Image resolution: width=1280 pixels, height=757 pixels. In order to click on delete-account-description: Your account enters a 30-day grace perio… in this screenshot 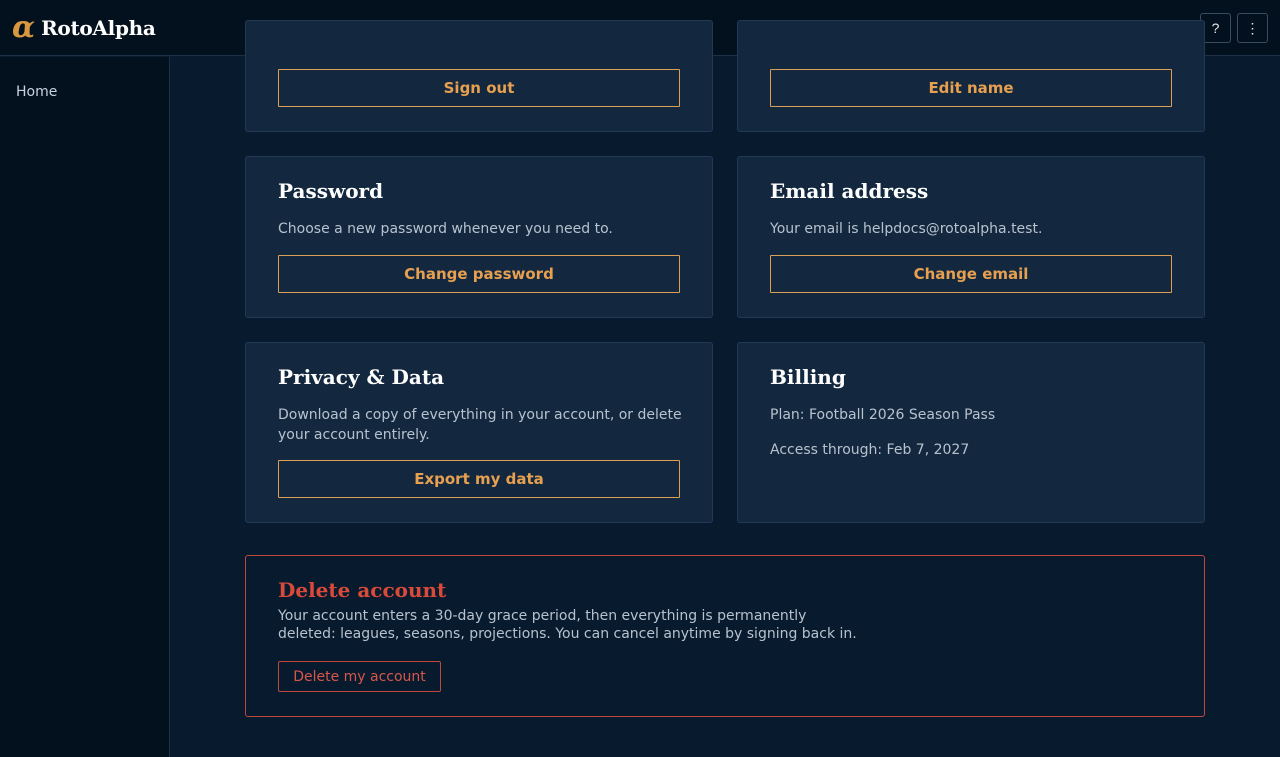, I will do `click(567, 625)`.